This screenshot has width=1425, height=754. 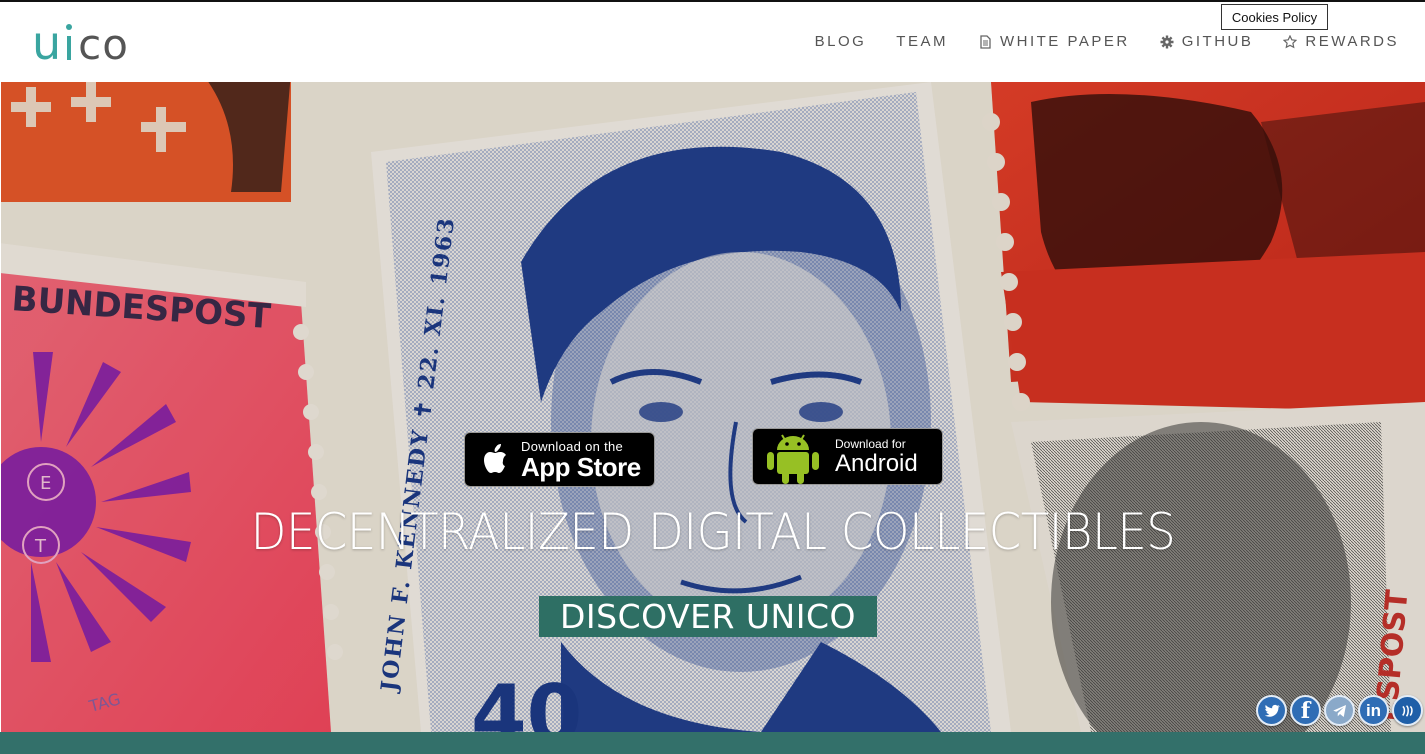 I want to click on nav-github-label: GITHUB, so click(x=1217, y=41).